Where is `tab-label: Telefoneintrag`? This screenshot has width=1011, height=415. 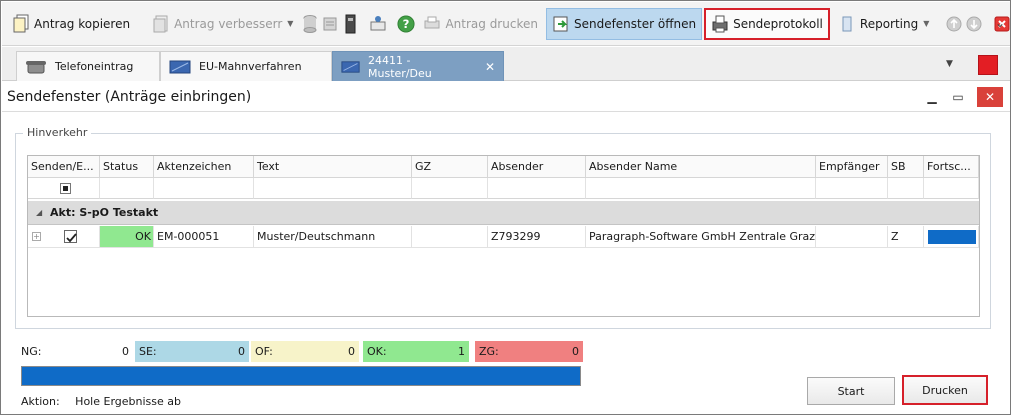 tab-label: Telefoneintrag is located at coordinates (94, 66).